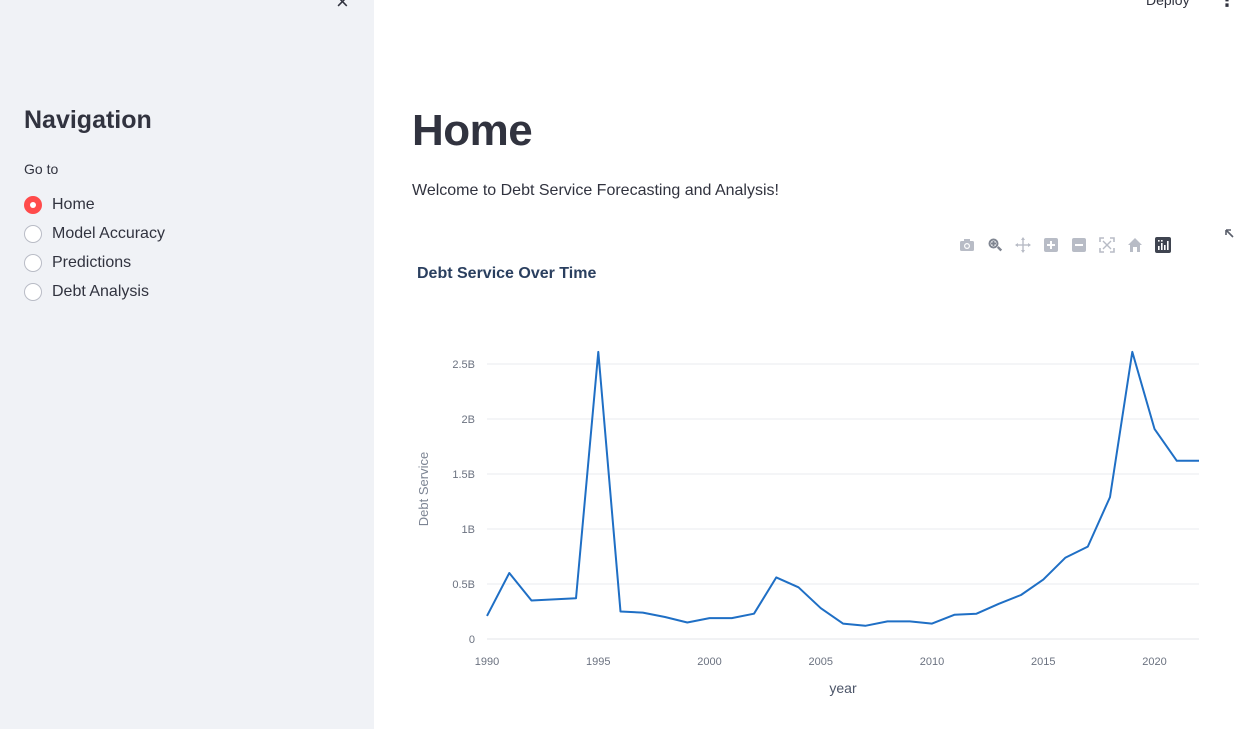 This screenshot has height=729, width=1236. What do you see at coordinates (423, 489) in the screenshot?
I see `y-axis-label: Debt Service` at bounding box center [423, 489].